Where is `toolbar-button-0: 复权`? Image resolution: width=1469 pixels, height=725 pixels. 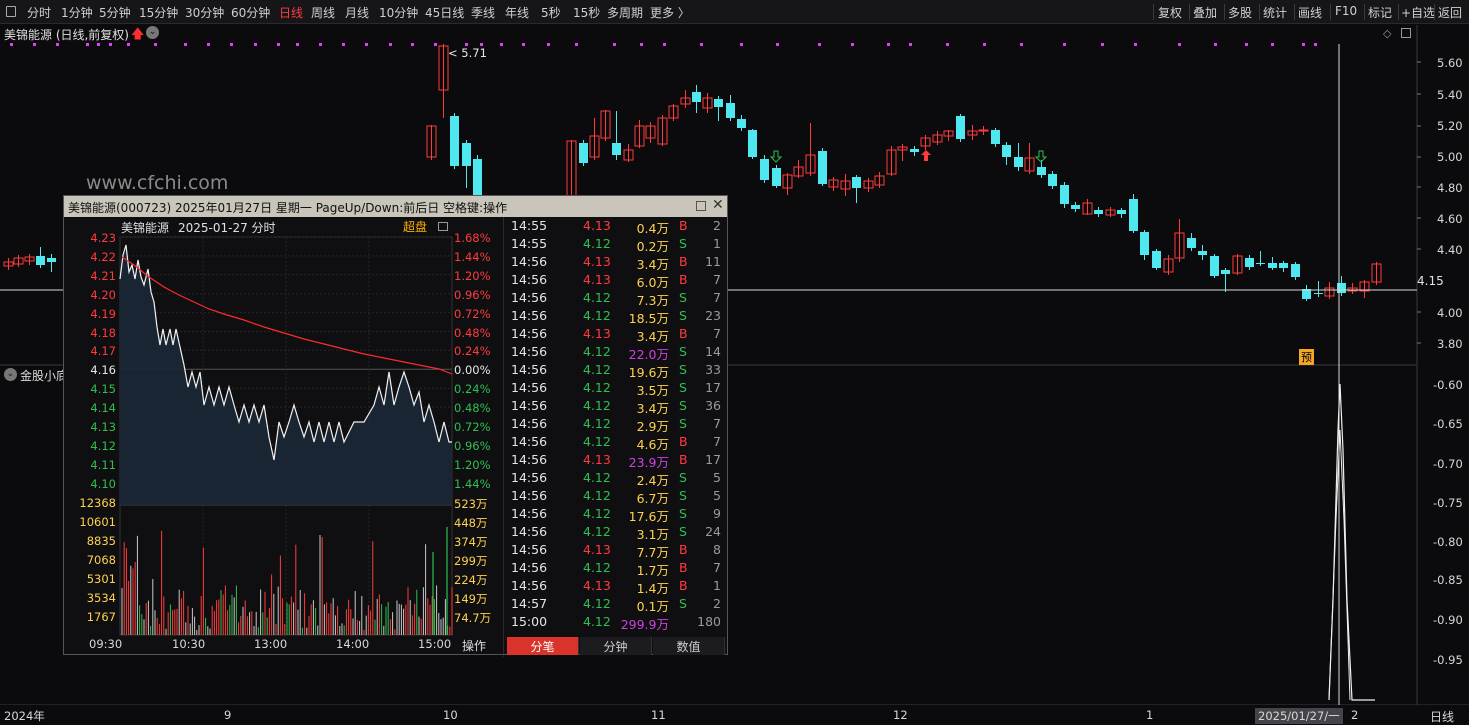
toolbar-button-0: 复权 is located at coordinates (1170, 12).